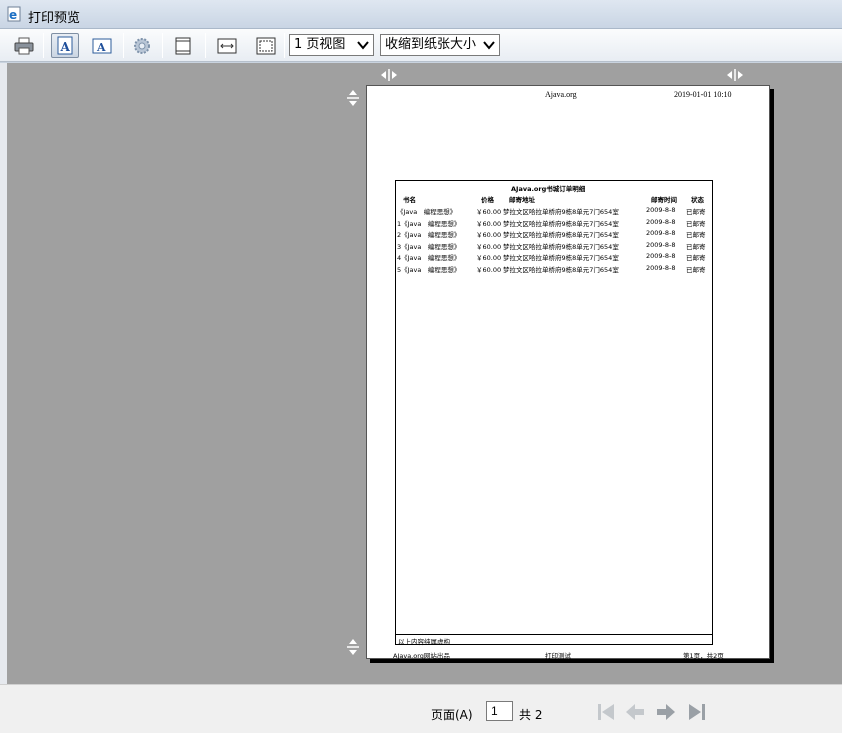 The height and width of the screenshot is (733, 842). What do you see at coordinates (697, 200) in the screenshot?
I see `column-header-status: 状态` at bounding box center [697, 200].